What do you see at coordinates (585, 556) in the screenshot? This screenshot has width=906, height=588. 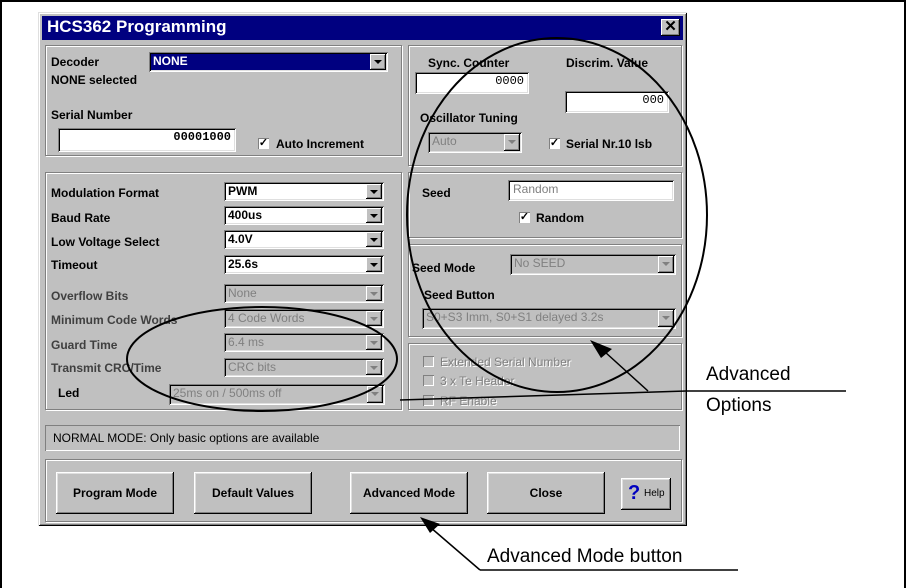 I see `advanced-mode-callout: Advanced Mode button` at bounding box center [585, 556].